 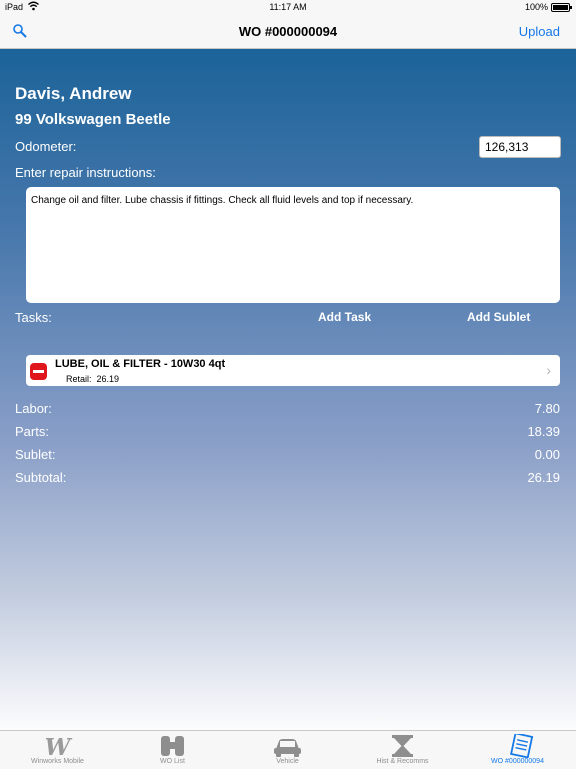 I want to click on repair-instructions-label: Enter repair instructions:, so click(x=85, y=172).